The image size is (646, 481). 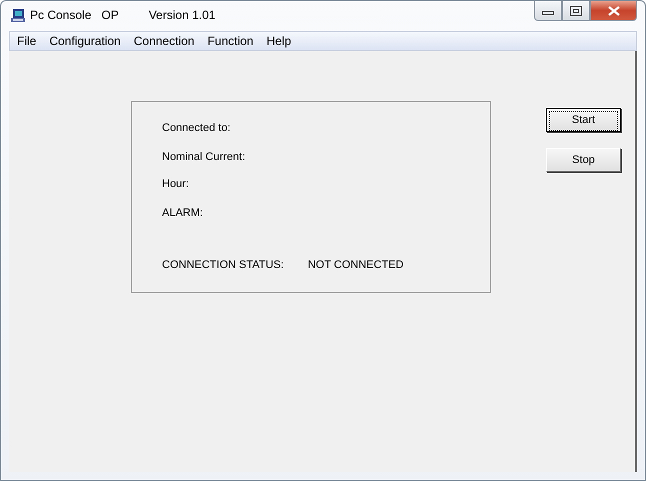 What do you see at coordinates (204, 157) in the screenshot?
I see `field-label: Nominal Current:` at bounding box center [204, 157].